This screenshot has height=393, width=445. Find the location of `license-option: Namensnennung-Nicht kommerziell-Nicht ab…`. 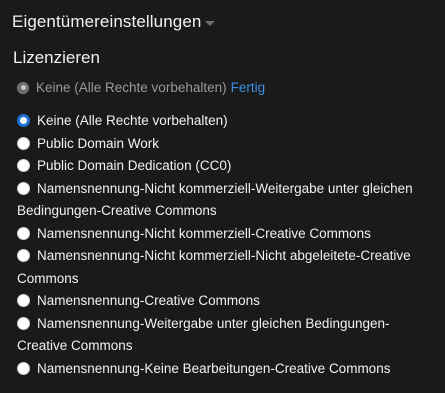

license-option: Namensnennung-Nicht kommerziell-Nicht ab… is located at coordinates (227, 267).